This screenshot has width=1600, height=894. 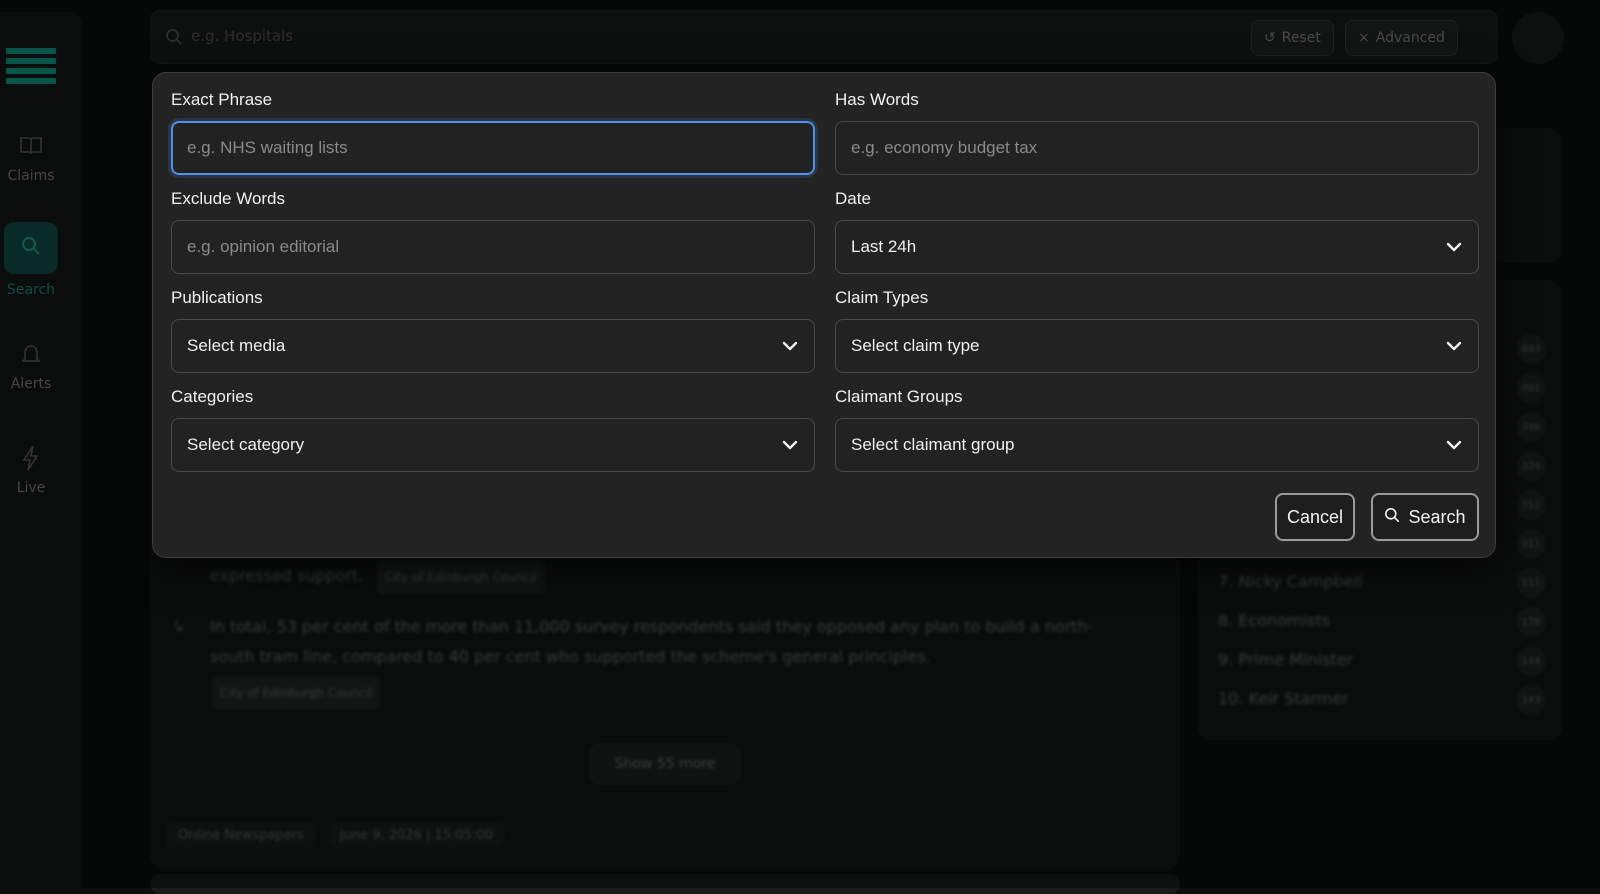 I want to click on claim-types-field: Claim Types Select claim type, so click(x=1157, y=330).